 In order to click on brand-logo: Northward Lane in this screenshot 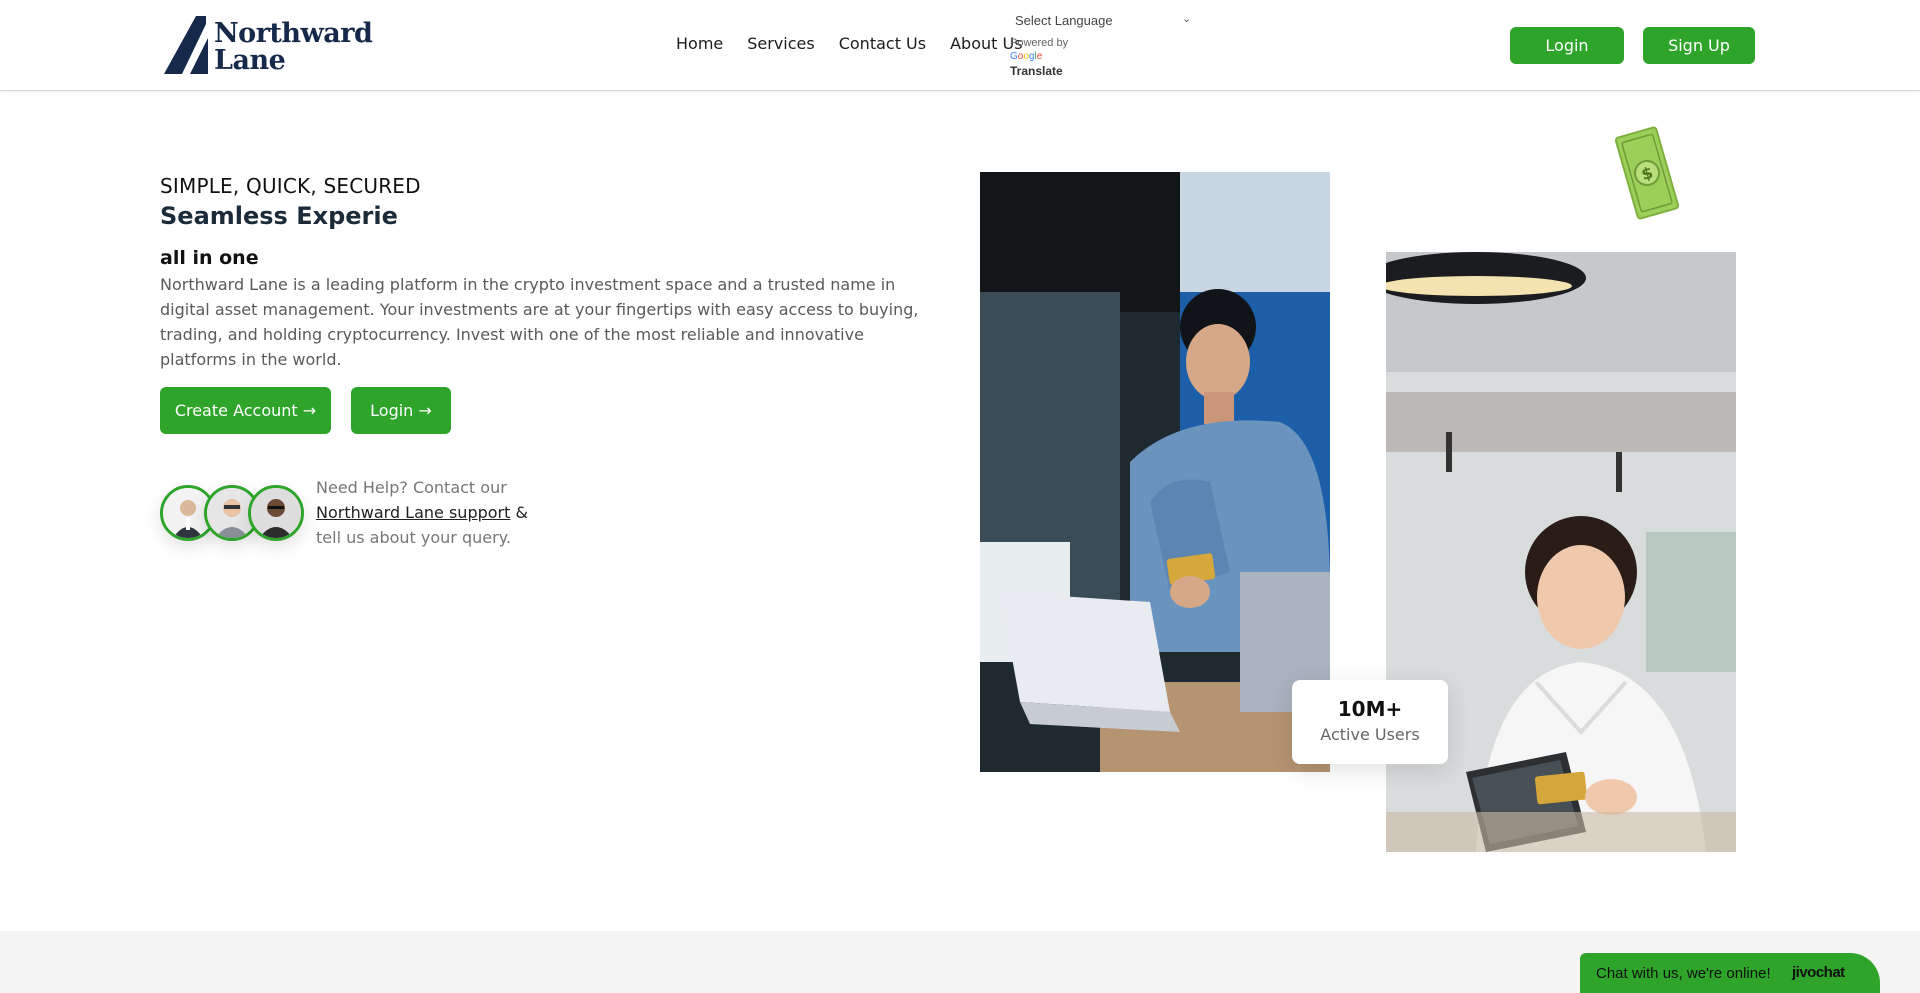, I will do `click(267, 46)`.